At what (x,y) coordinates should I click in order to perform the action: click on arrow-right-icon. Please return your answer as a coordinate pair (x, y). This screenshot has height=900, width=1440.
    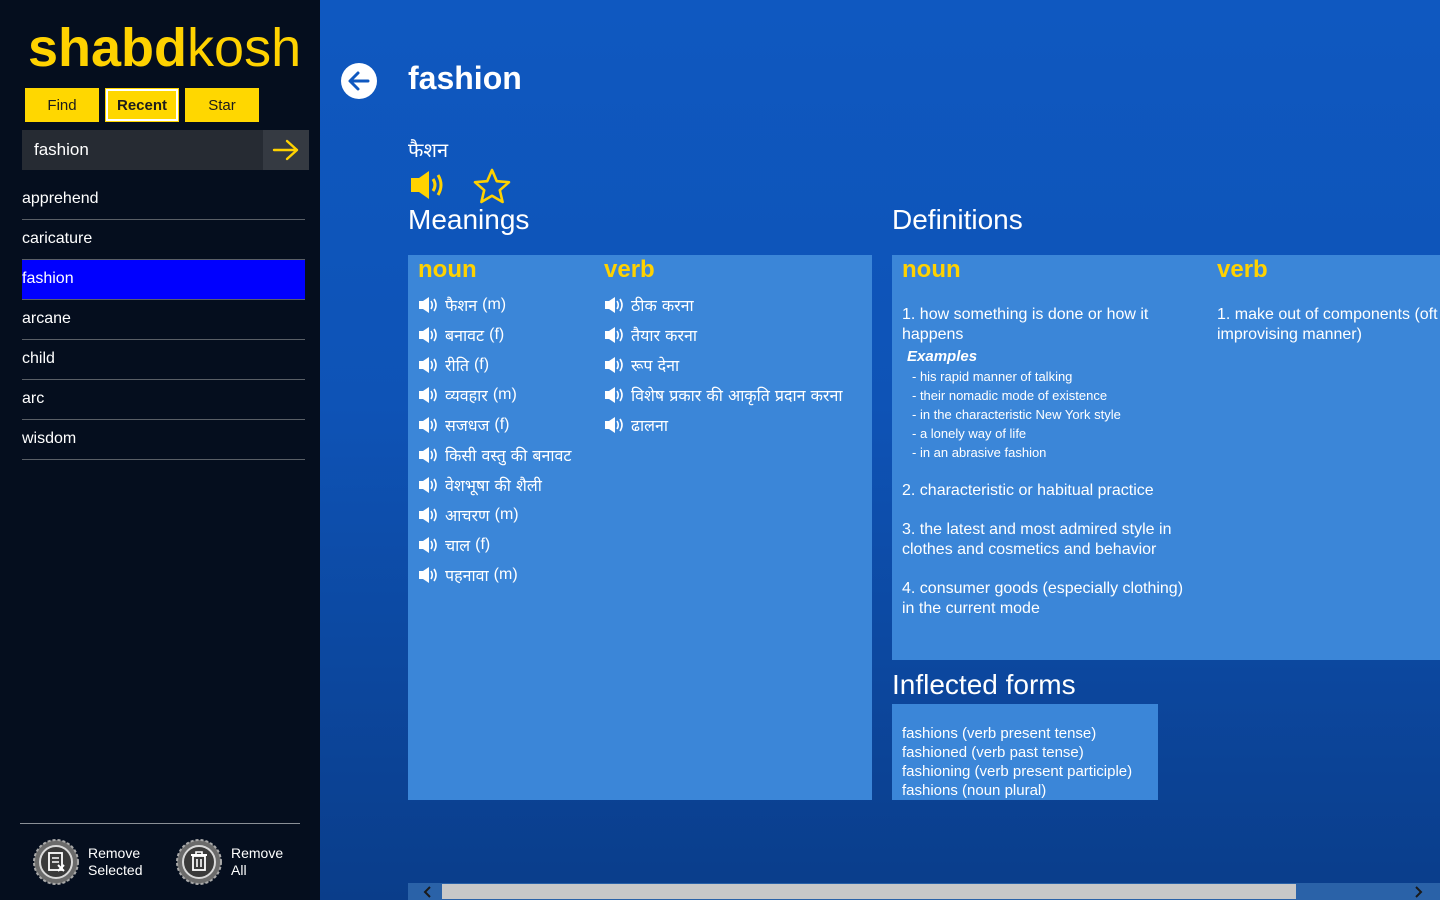
    Looking at the image, I should click on (285, 150).